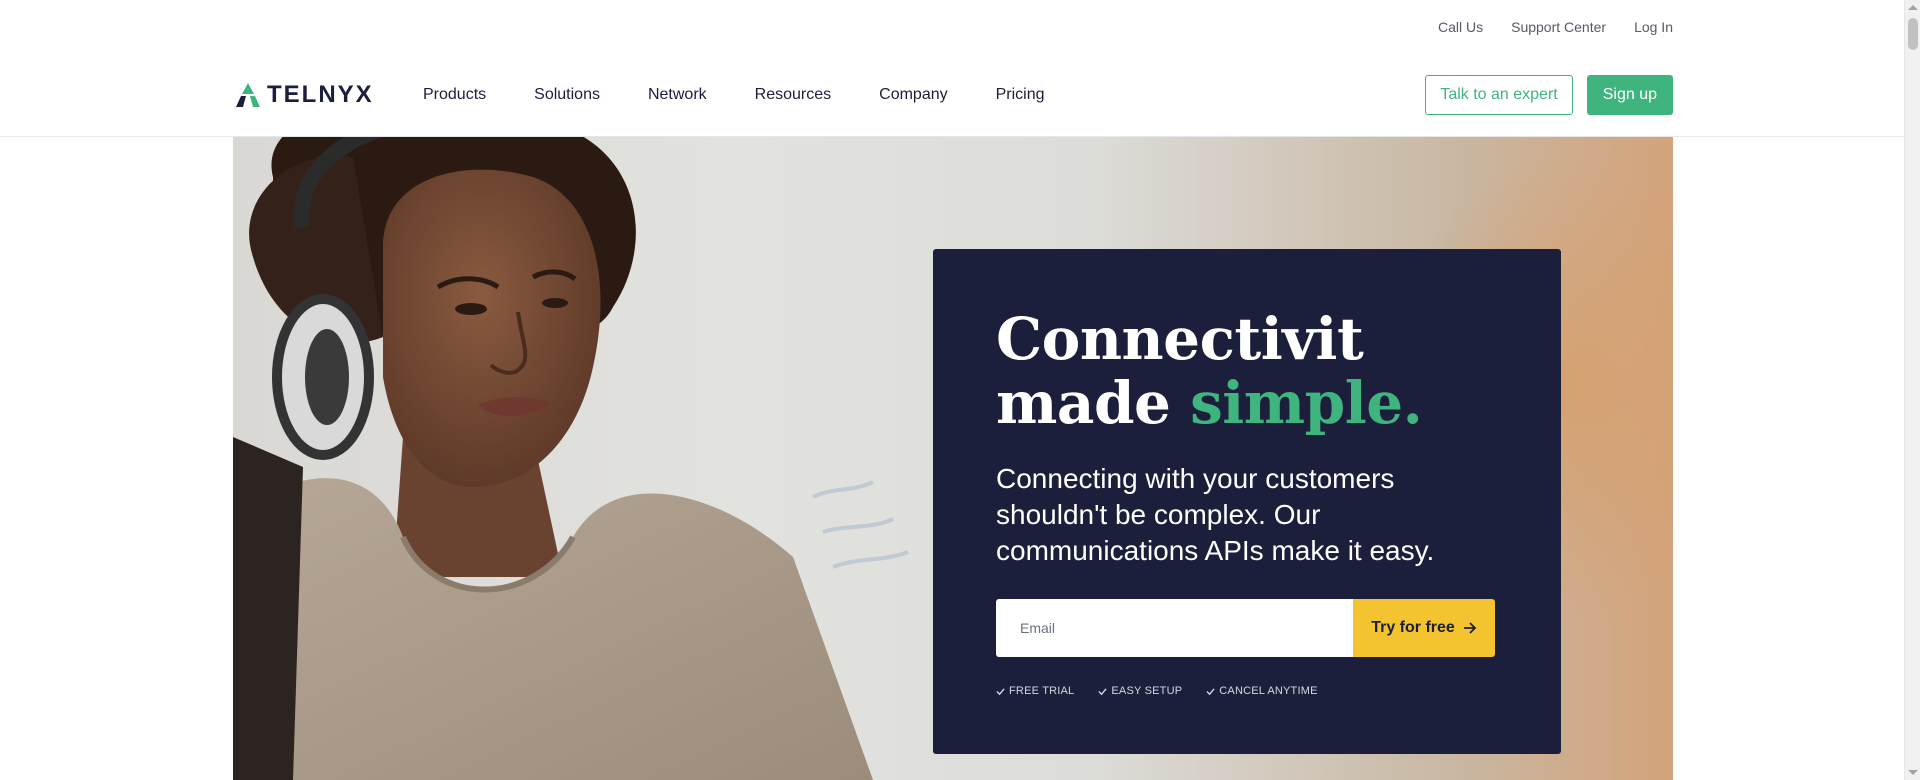  What do you see at coordinates (1913, 772) in the screenshot?
I see `scroll-down-arrow-icon` at bounding box center [1913, 772].